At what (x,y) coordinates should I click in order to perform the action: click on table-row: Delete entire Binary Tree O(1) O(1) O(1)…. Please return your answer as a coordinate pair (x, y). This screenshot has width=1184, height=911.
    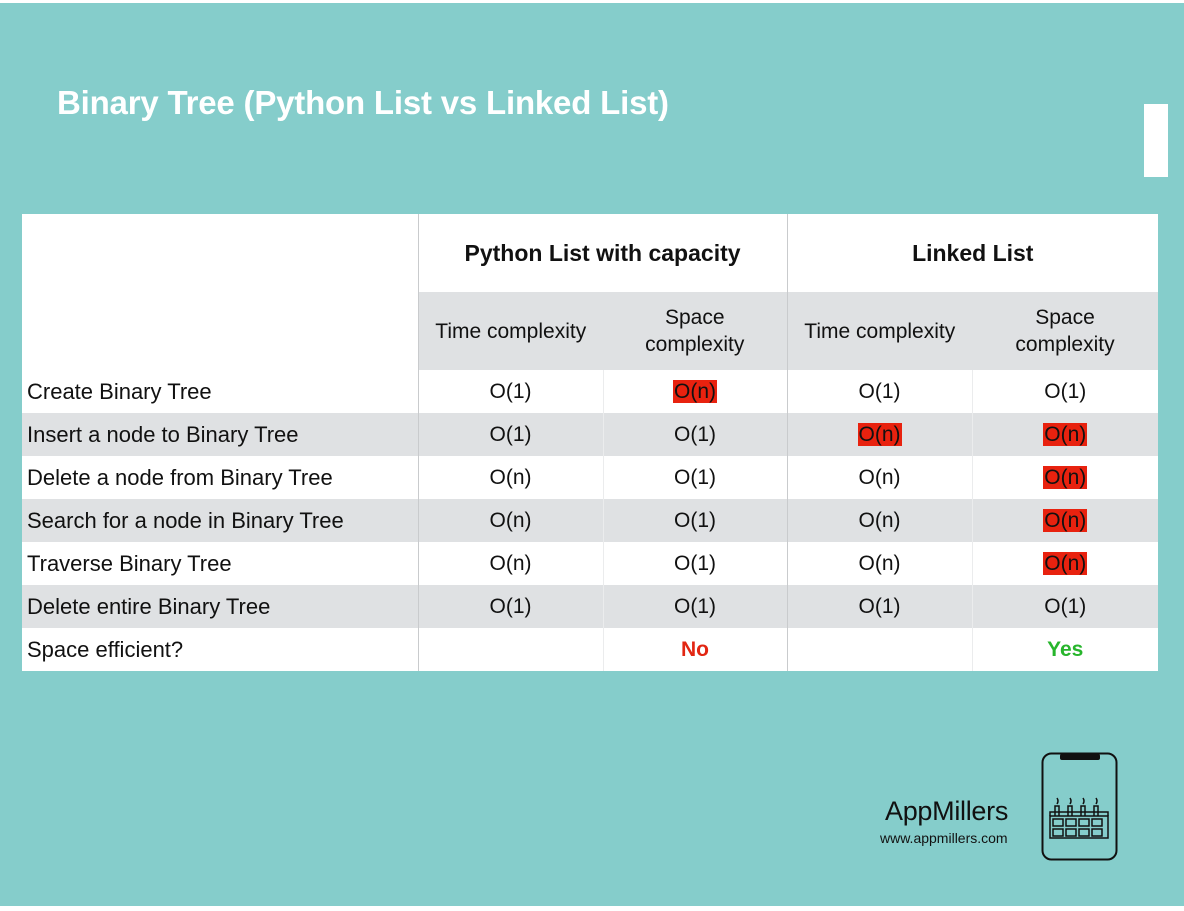
    Looking at the image, I should click on (590, 606).